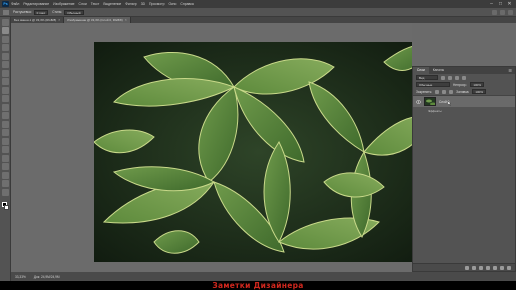 This screenshot has width=516, height=290. I want to click on pen-tool-icon, so click(5, 149).